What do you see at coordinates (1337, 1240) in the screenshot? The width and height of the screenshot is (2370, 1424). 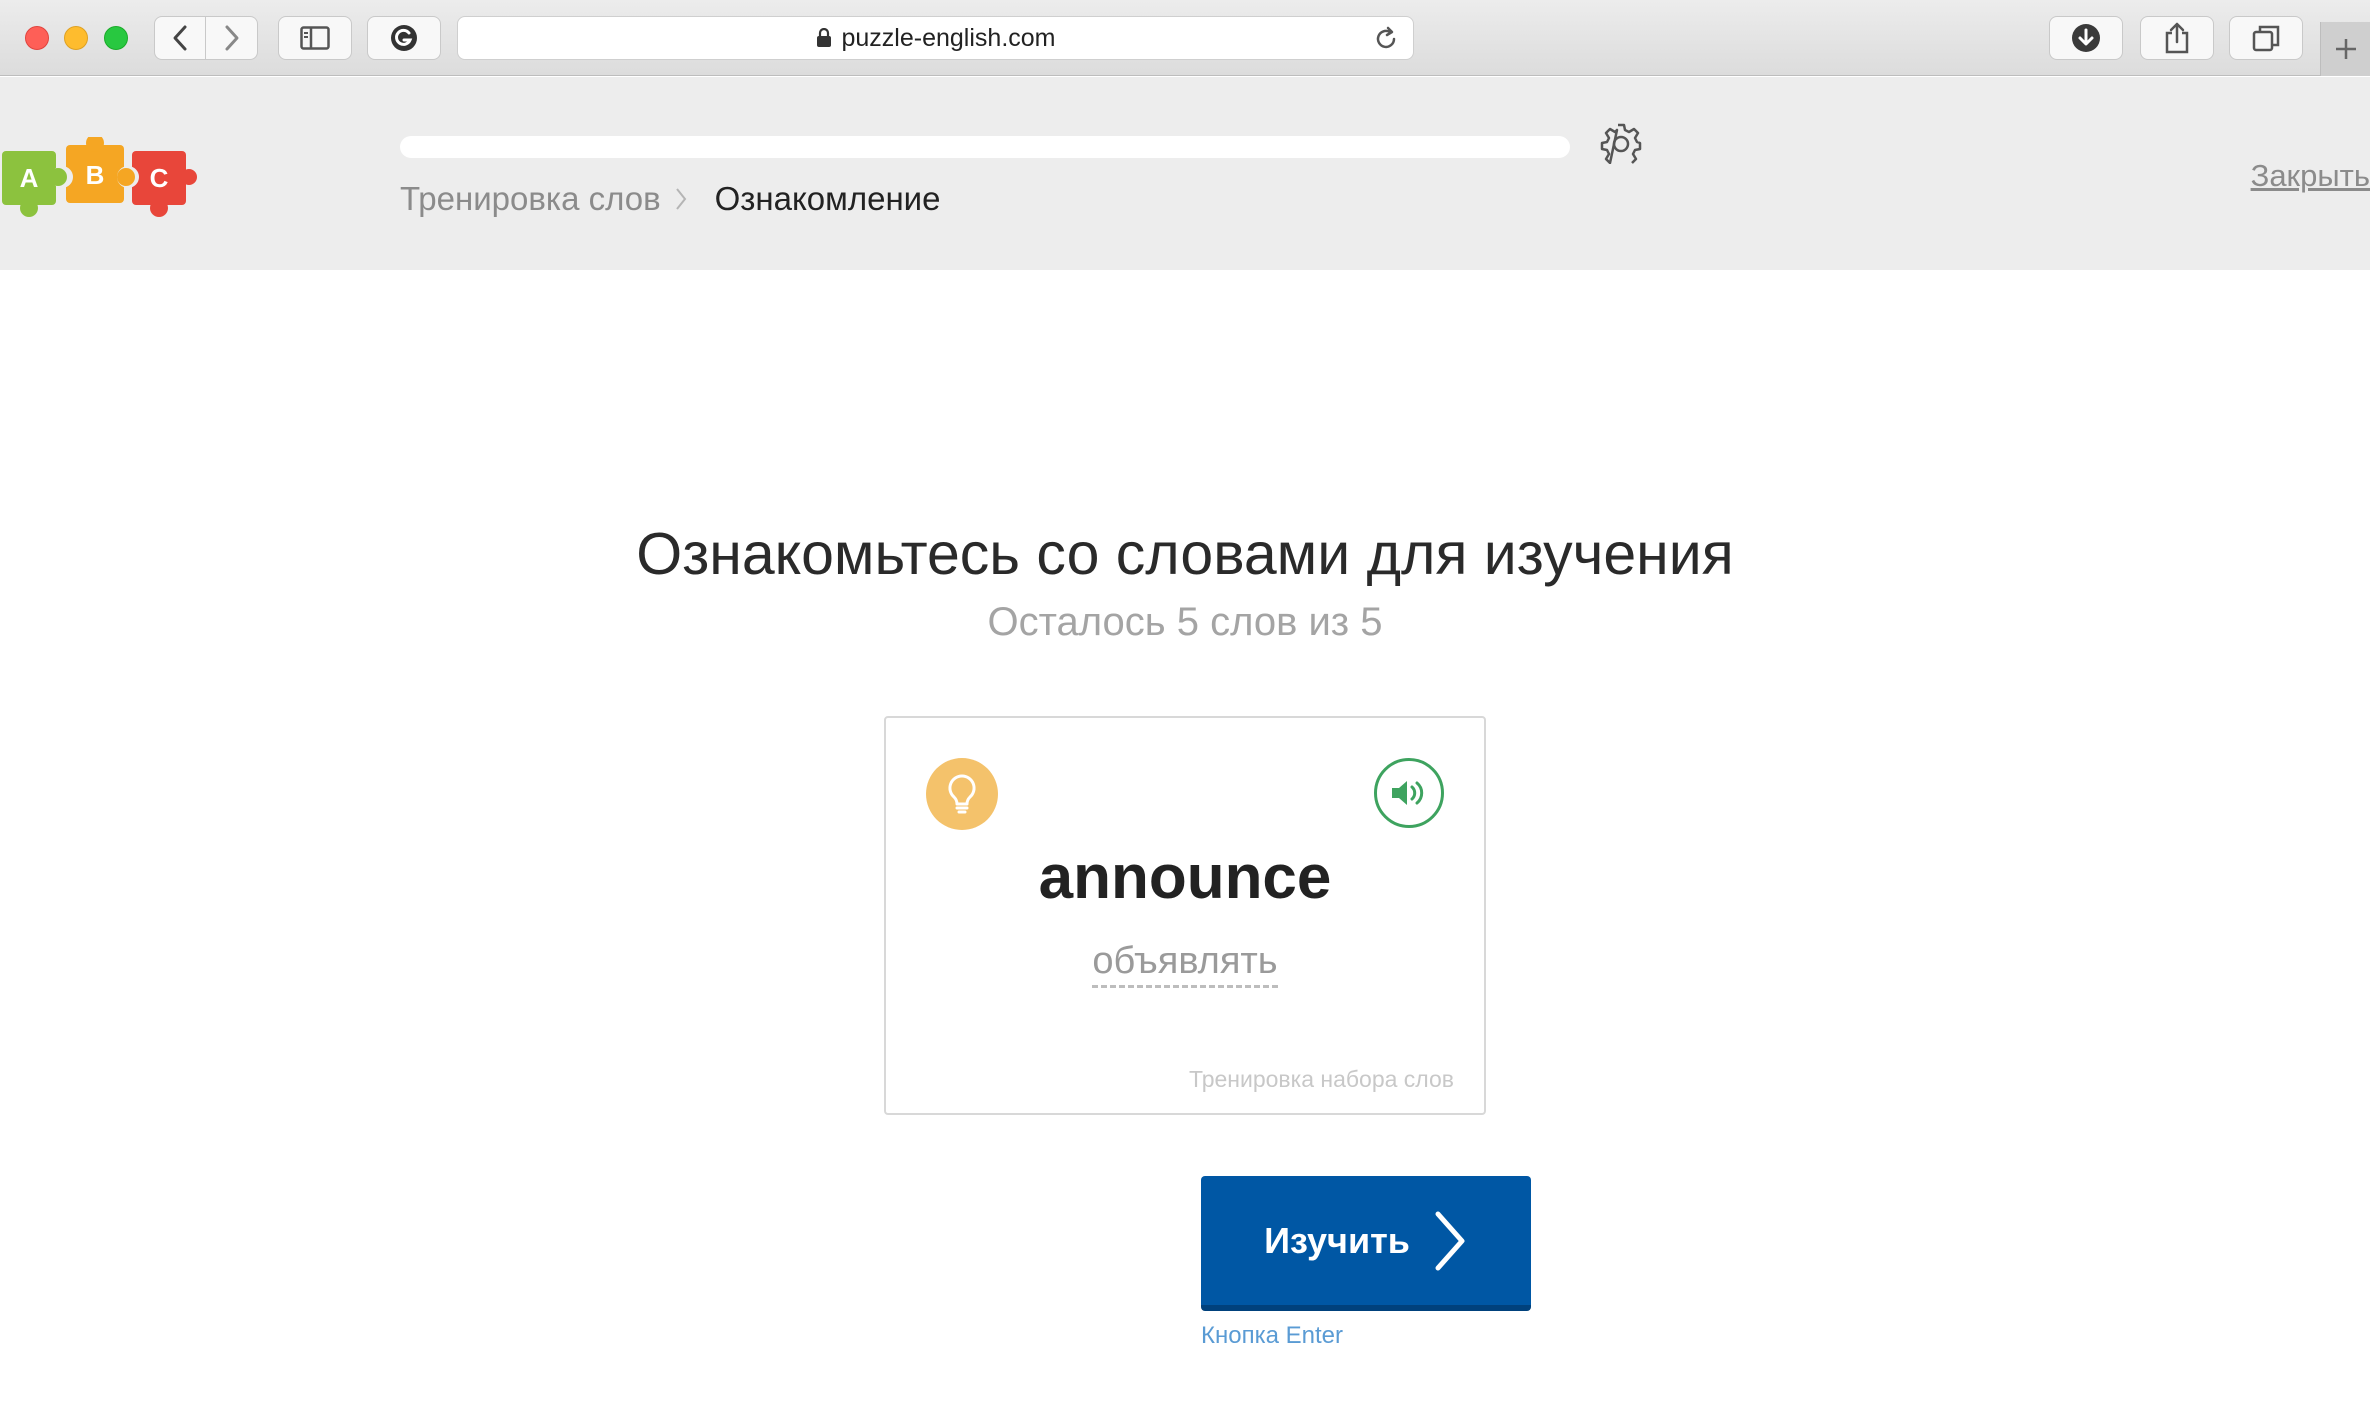 I see `learn-button-label: Изучить` at bounding box center [1337, 1240].